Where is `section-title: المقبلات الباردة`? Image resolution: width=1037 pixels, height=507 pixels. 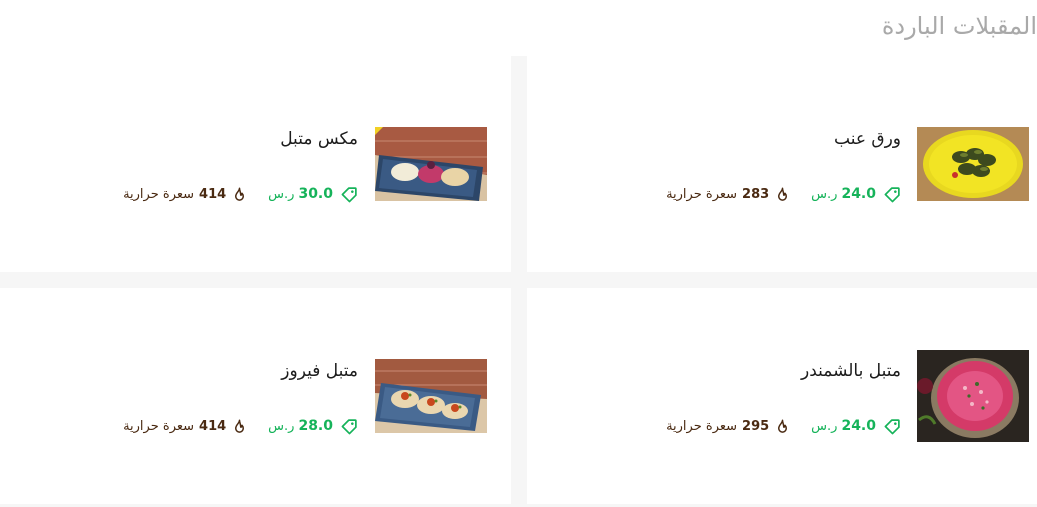
section-title: المقبلات الباردة is located at coordinates (959, 26).